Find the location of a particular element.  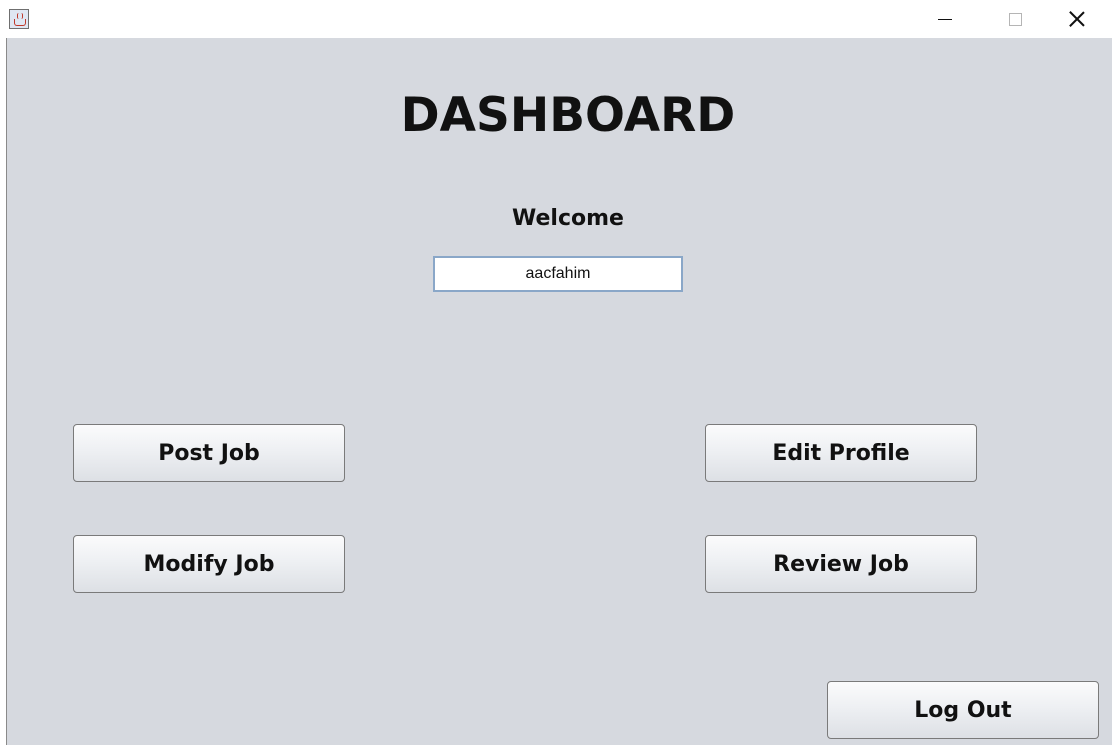

maximize-icon is located at coordinates (1015, 19).